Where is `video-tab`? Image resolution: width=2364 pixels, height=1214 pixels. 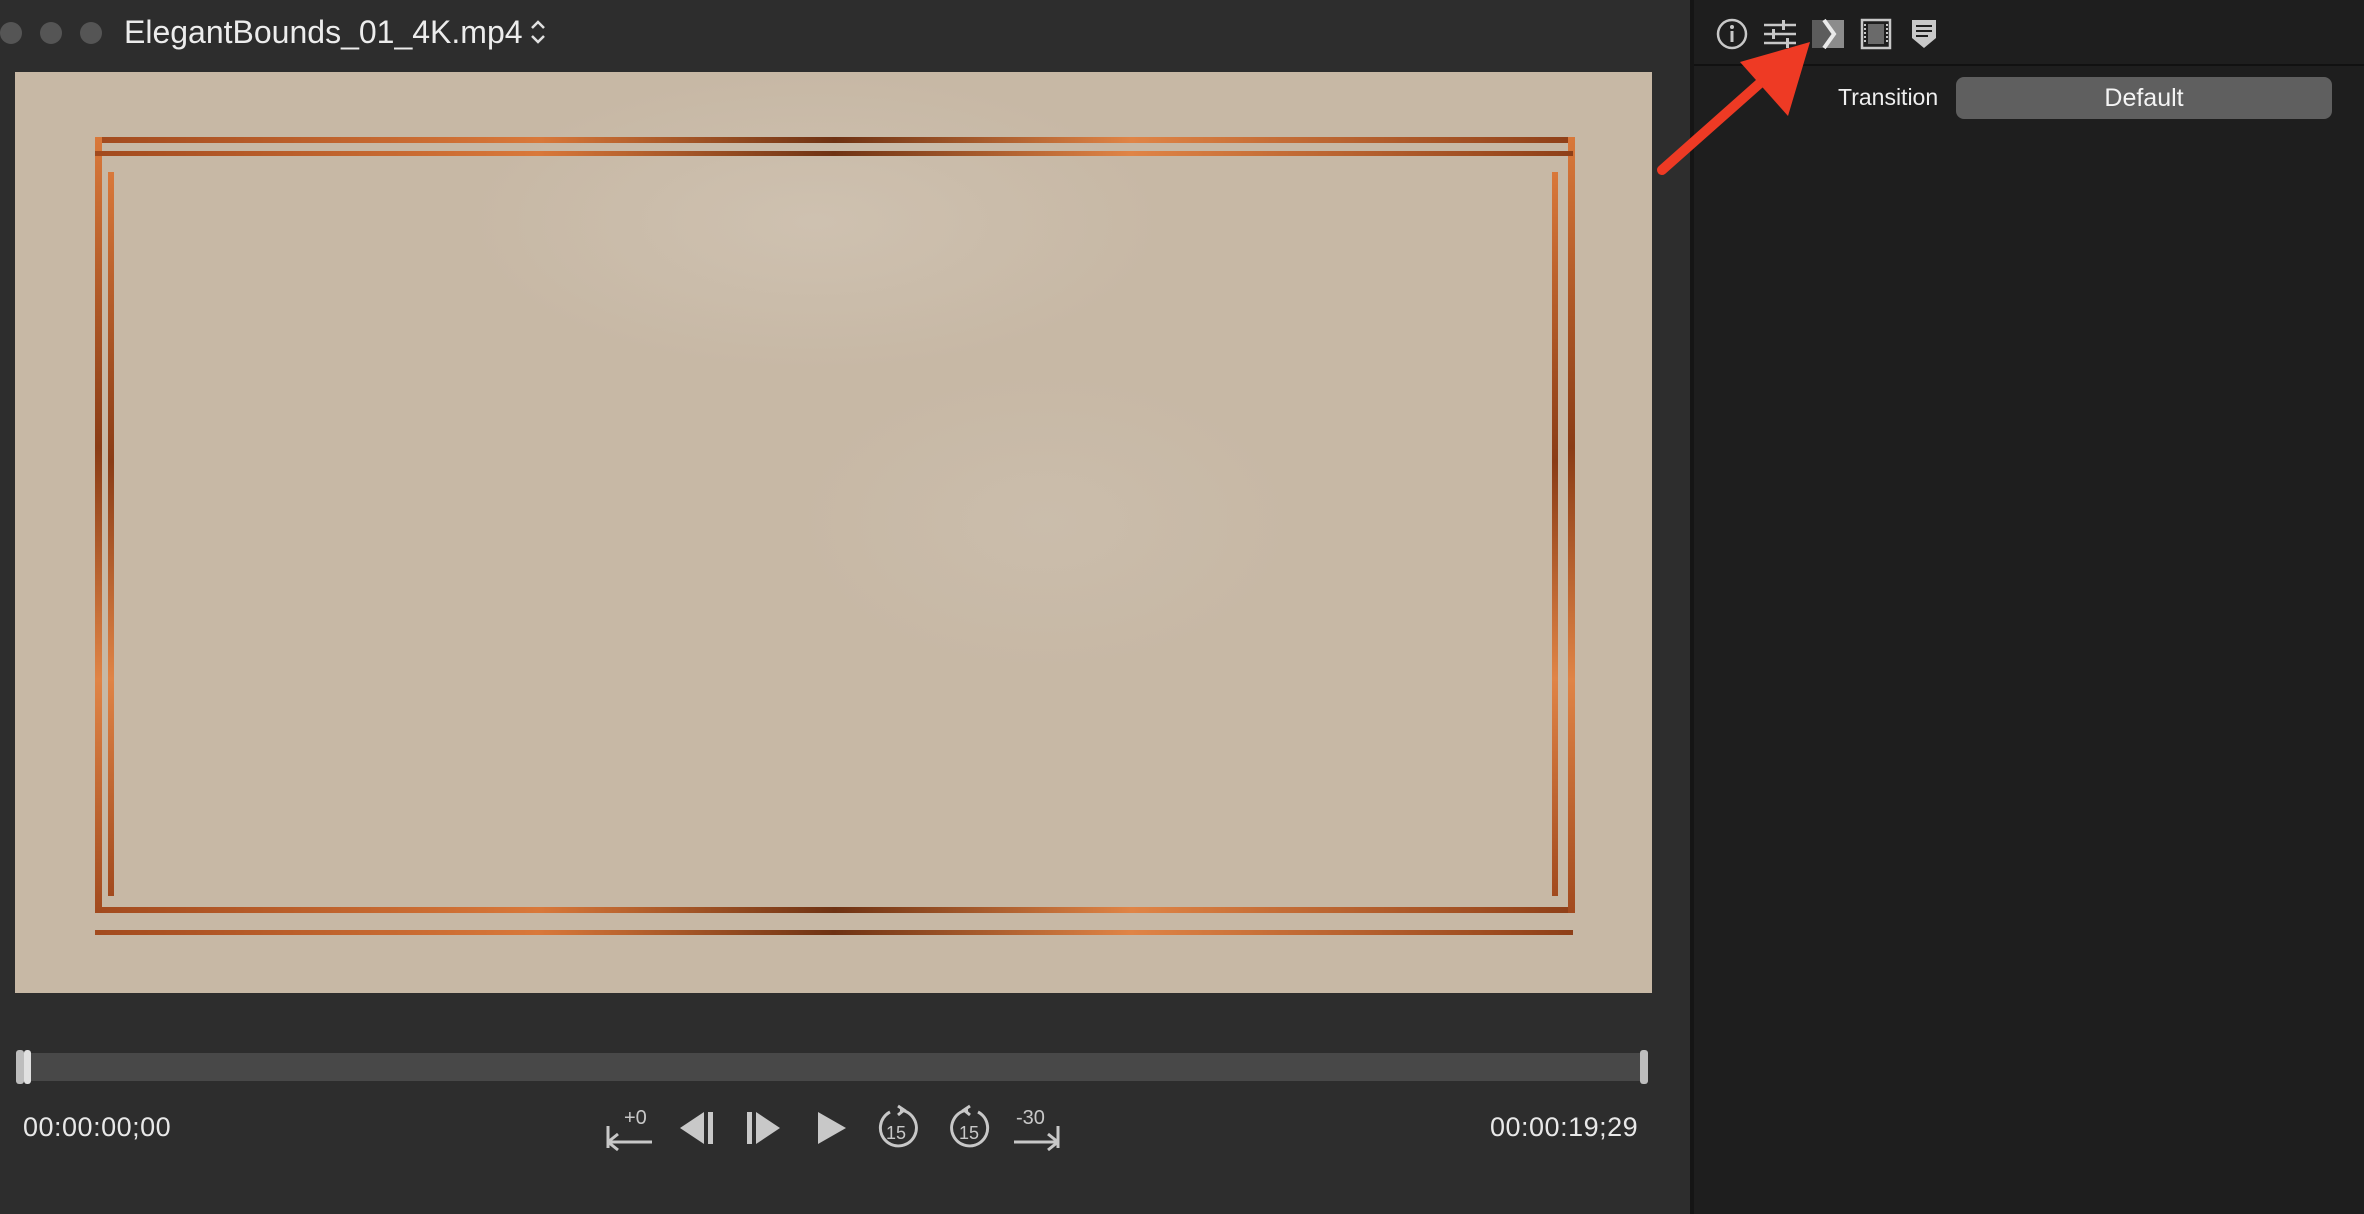
video-tab is located at coordinates (1876, 34).